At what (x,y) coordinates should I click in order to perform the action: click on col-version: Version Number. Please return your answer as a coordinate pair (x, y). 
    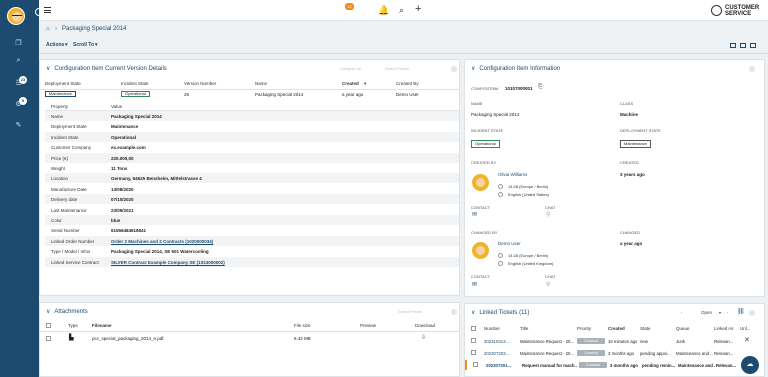
    Looking at the image, I should click on (200, 83).